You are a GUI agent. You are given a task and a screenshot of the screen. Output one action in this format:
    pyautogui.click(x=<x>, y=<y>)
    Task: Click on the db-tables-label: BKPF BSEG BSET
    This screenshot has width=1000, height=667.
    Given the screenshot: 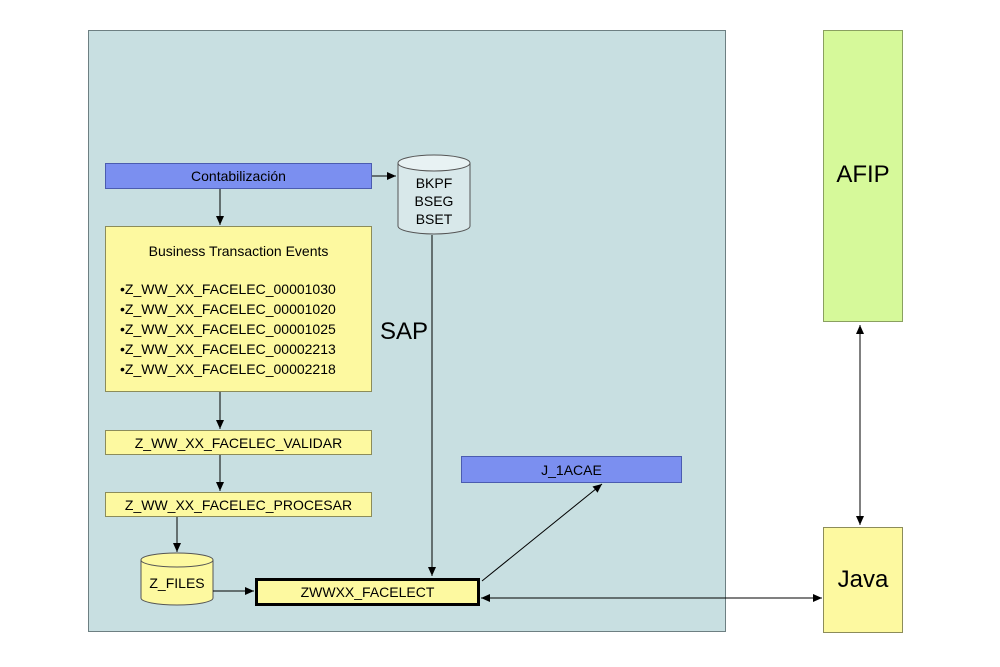 What is the action you would take?
    pyautogui.click(x=434, y=201)
    